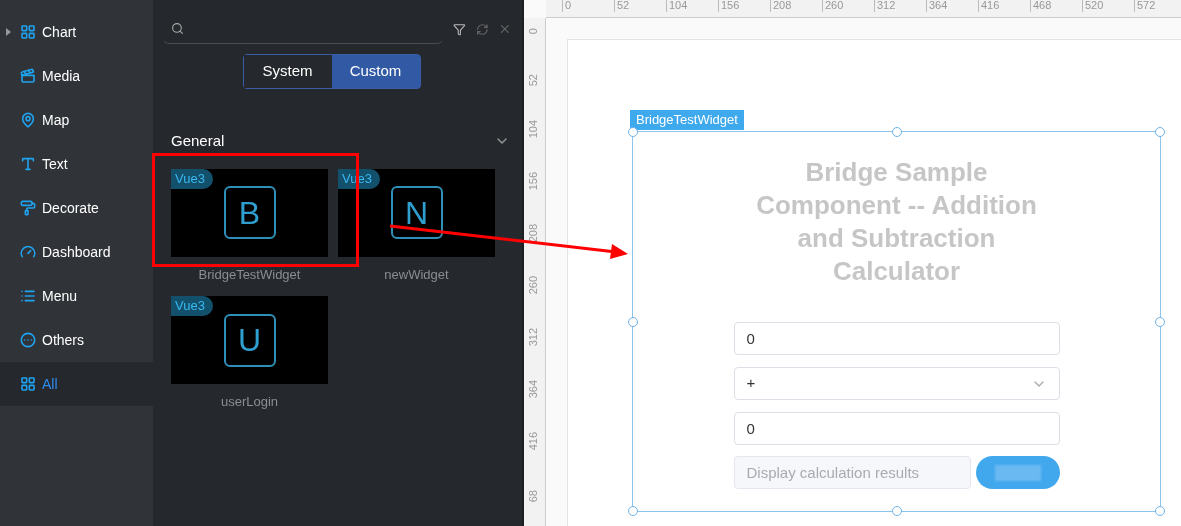 The image size is (1181, 526). What do you see at coordinates (28, 76) in the screenshot?
I see `clapperboard-icon` at bounding box center [28, 76].